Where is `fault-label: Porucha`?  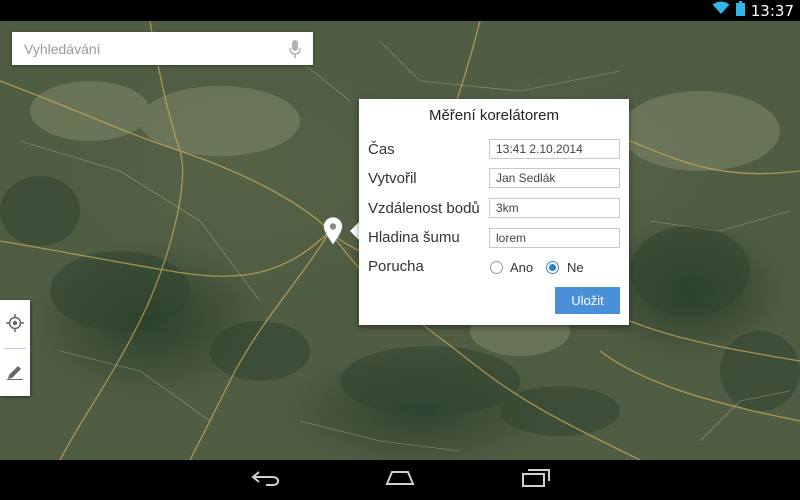
fault-label: Porucha is located at coordinates (396, 266).